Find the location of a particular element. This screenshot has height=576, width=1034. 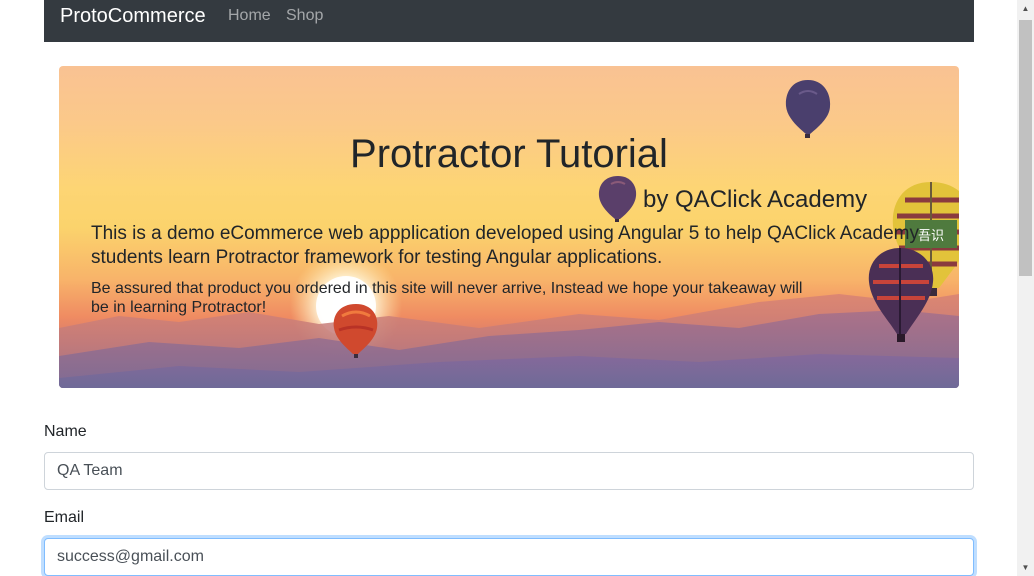

email-label: Email is located at coordinates (64, 517).